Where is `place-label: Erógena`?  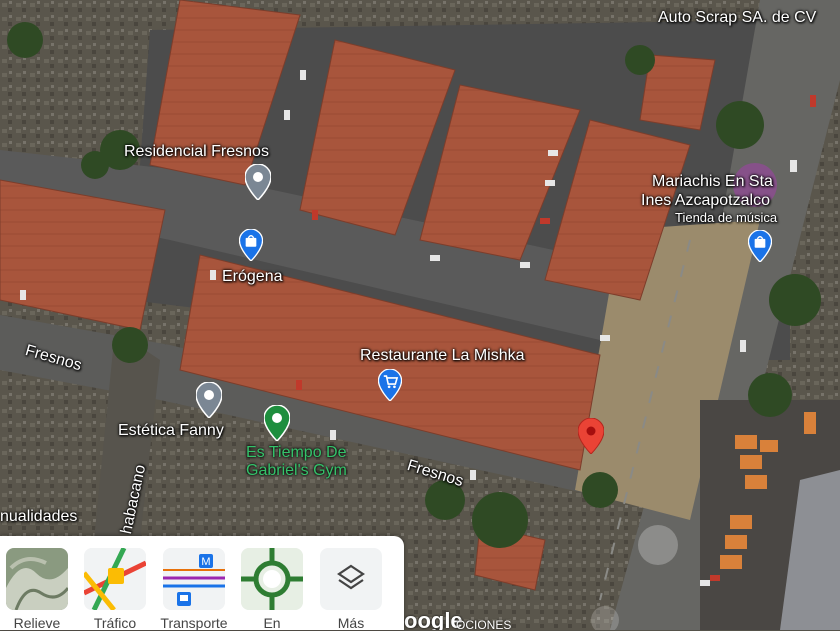
place-label: Erógena is located at coordinates (252, 277).